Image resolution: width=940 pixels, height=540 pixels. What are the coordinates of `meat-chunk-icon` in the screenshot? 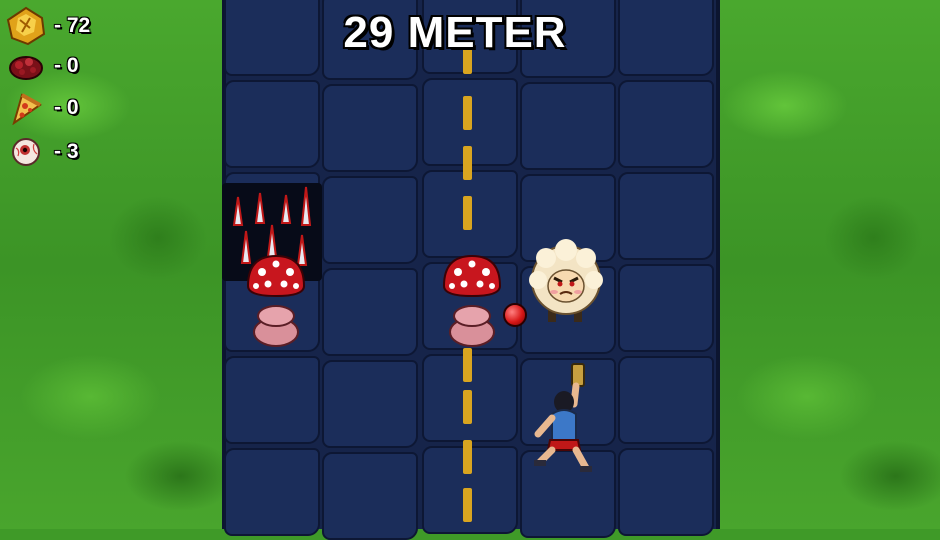 It's located at (26, 66).